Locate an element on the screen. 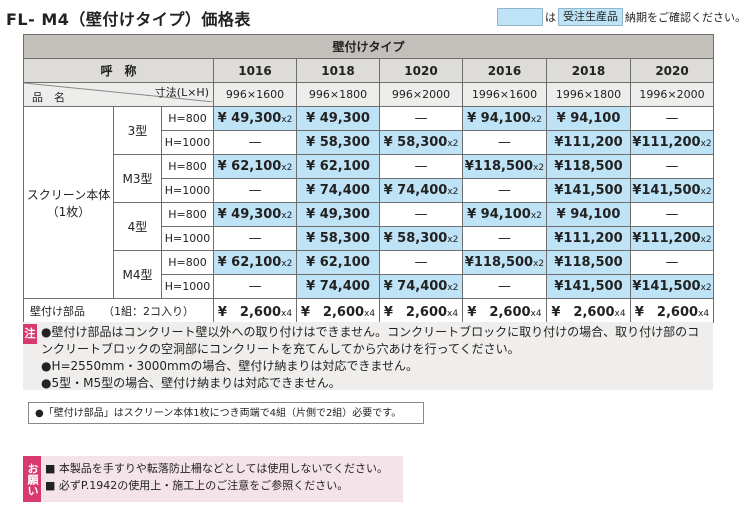  price-cell: ¥ 74,400 is located at coordinates (338, 190).